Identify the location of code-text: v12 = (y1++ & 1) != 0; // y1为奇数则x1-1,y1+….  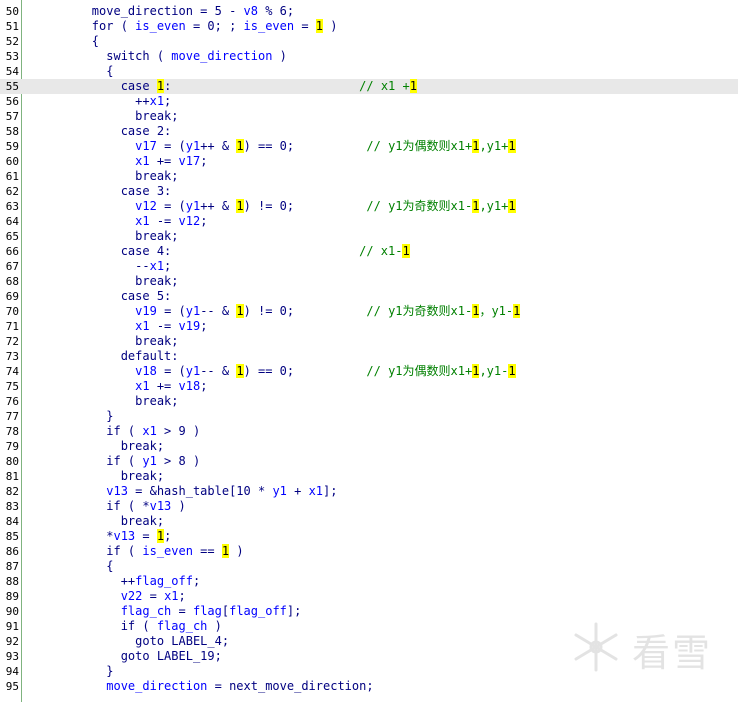
(275, 206).